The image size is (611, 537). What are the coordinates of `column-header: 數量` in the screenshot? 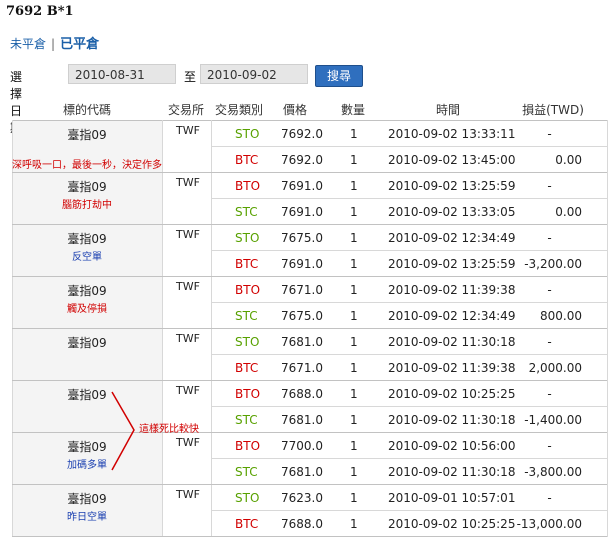 It's located at (352, 110).